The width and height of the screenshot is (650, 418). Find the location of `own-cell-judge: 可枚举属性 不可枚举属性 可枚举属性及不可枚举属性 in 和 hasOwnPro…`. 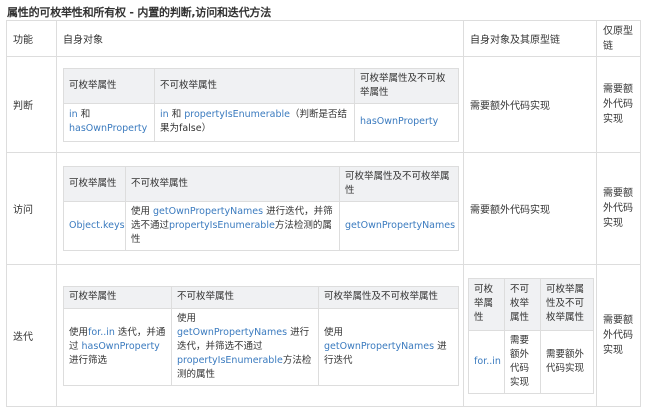

own-cell-judge: 可枚举属性 不可枚举属性 可枚举属性及不可枚举属性 in 和 hasOwnPro… is located at coordinates (260, 104).